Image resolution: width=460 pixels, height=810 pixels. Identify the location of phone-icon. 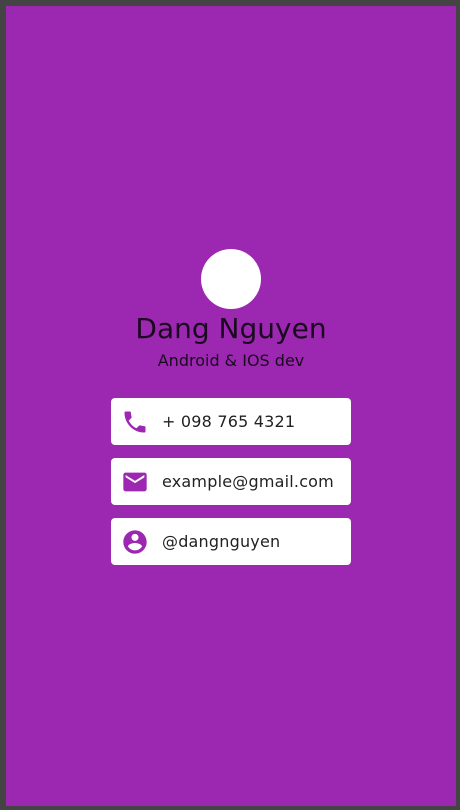
(135, 422).